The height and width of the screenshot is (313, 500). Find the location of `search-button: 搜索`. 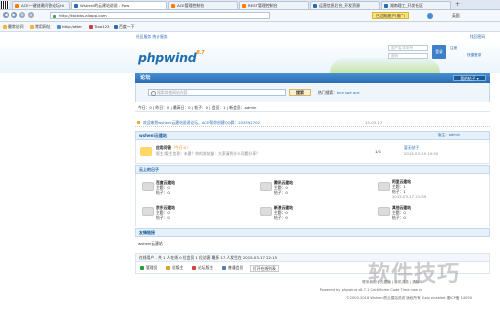

search-button: 搜索 is located at coordinates (300, 92).